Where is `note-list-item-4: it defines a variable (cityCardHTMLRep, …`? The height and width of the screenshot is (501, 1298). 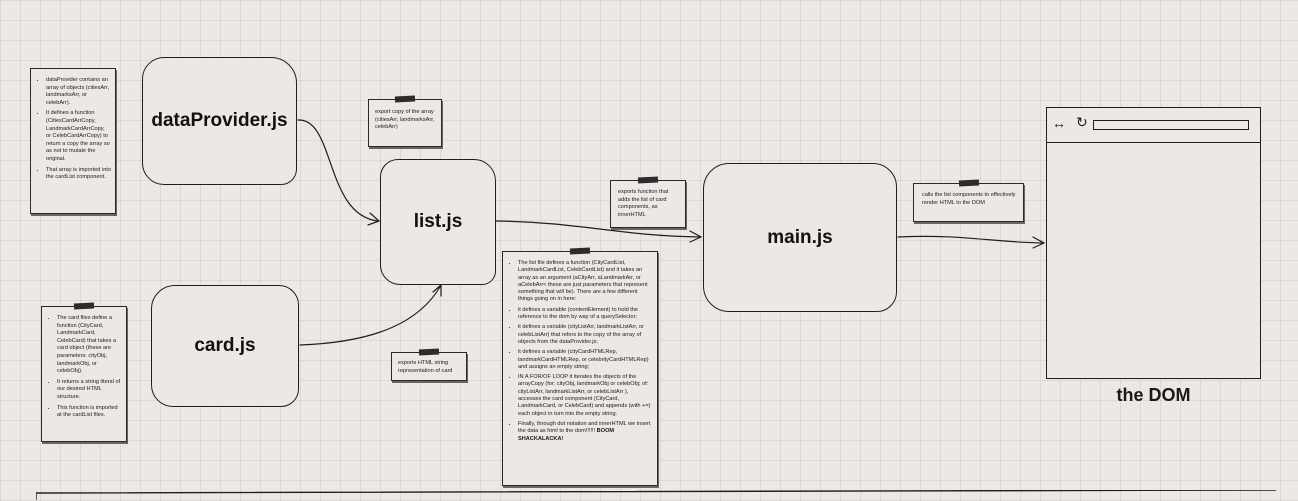 note-list-item-4: it defines a variable (cityCardHTMLRep, … is located at coordinates (585, 360).